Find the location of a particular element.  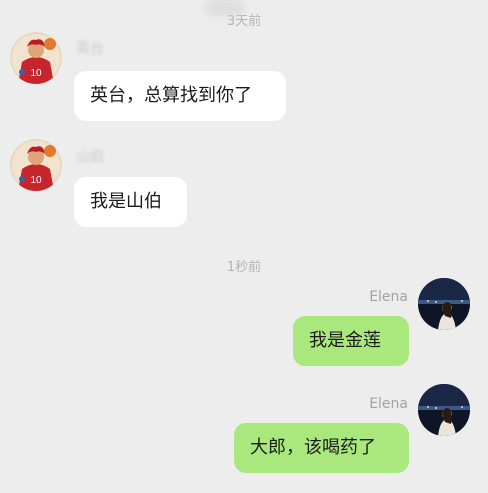

avatar-sender-2: 10 is located at coordinates (36, 165).